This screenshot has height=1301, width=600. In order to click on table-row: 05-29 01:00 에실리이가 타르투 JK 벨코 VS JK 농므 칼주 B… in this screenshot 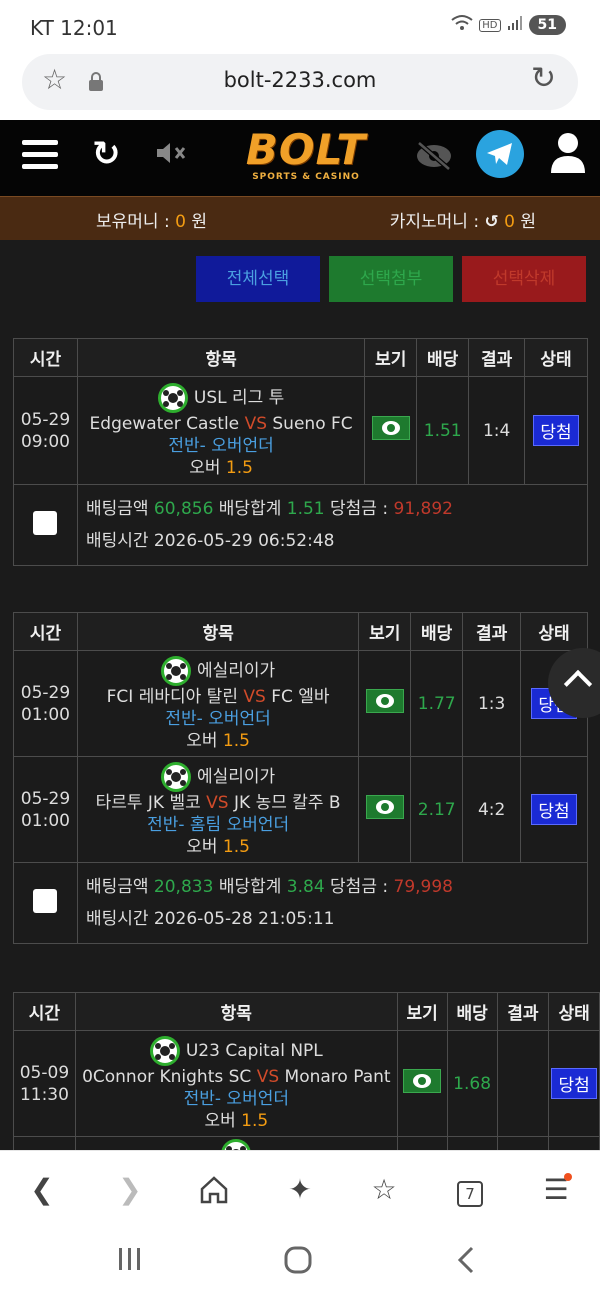, I will do `click(300, 809)`.